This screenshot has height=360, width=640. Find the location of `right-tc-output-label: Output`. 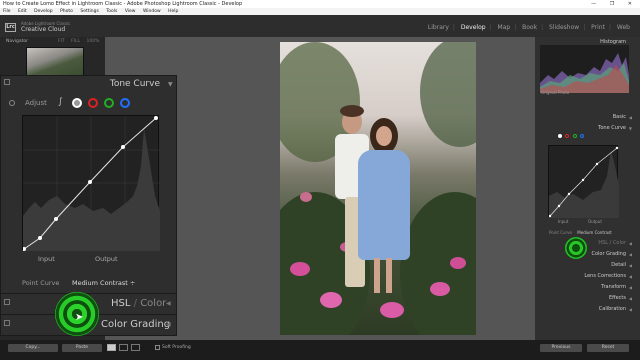

right-tc-output-label: Output is located at coordinates (595, 221).